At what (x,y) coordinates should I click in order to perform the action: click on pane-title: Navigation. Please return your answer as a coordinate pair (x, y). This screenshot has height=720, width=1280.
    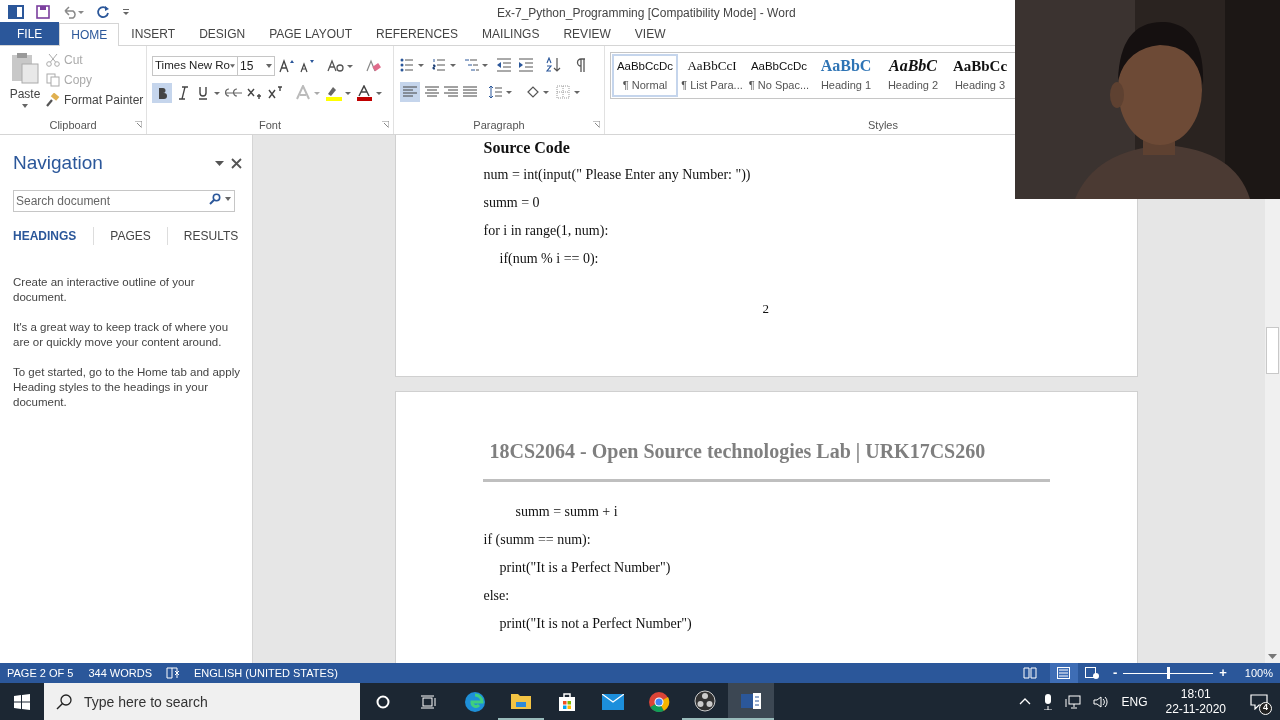
    Looking at the image, I should click on (58, 163).